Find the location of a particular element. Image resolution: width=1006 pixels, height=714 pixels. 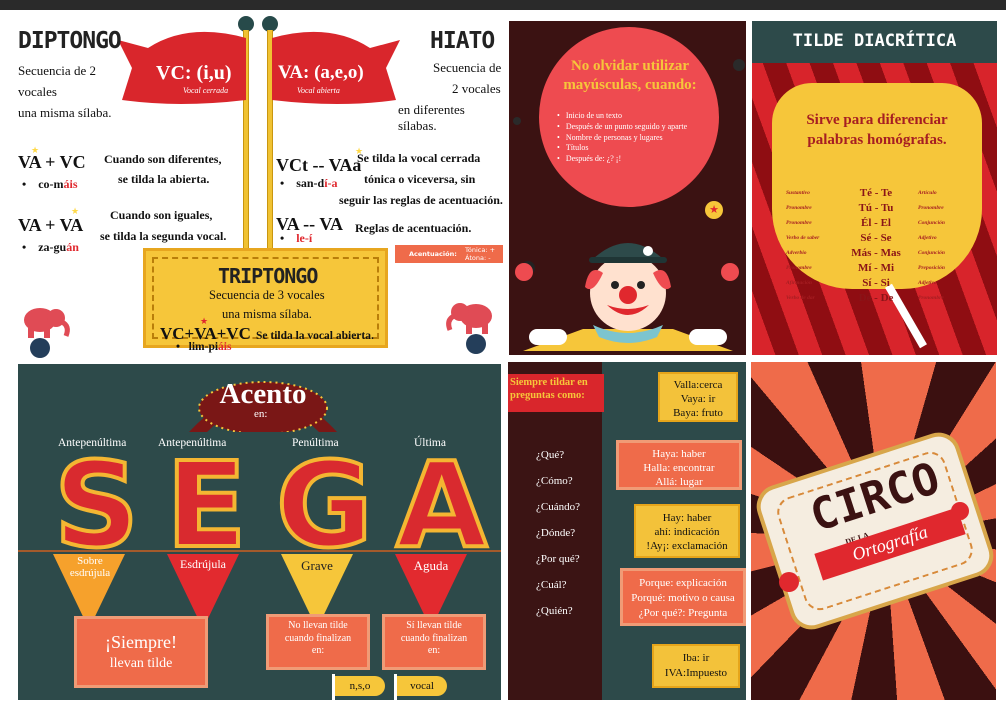

diacritic-pair: Tú - Tu is located at coordinates (876, 207).